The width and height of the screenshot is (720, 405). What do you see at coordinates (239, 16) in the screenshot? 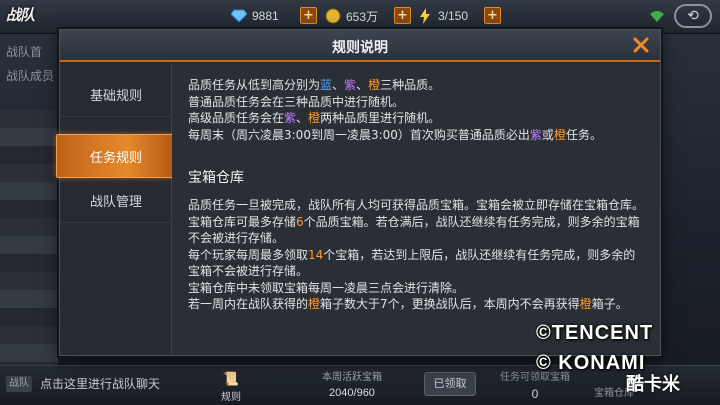
I see `diamond-icon` at bounding box center [239, 16].